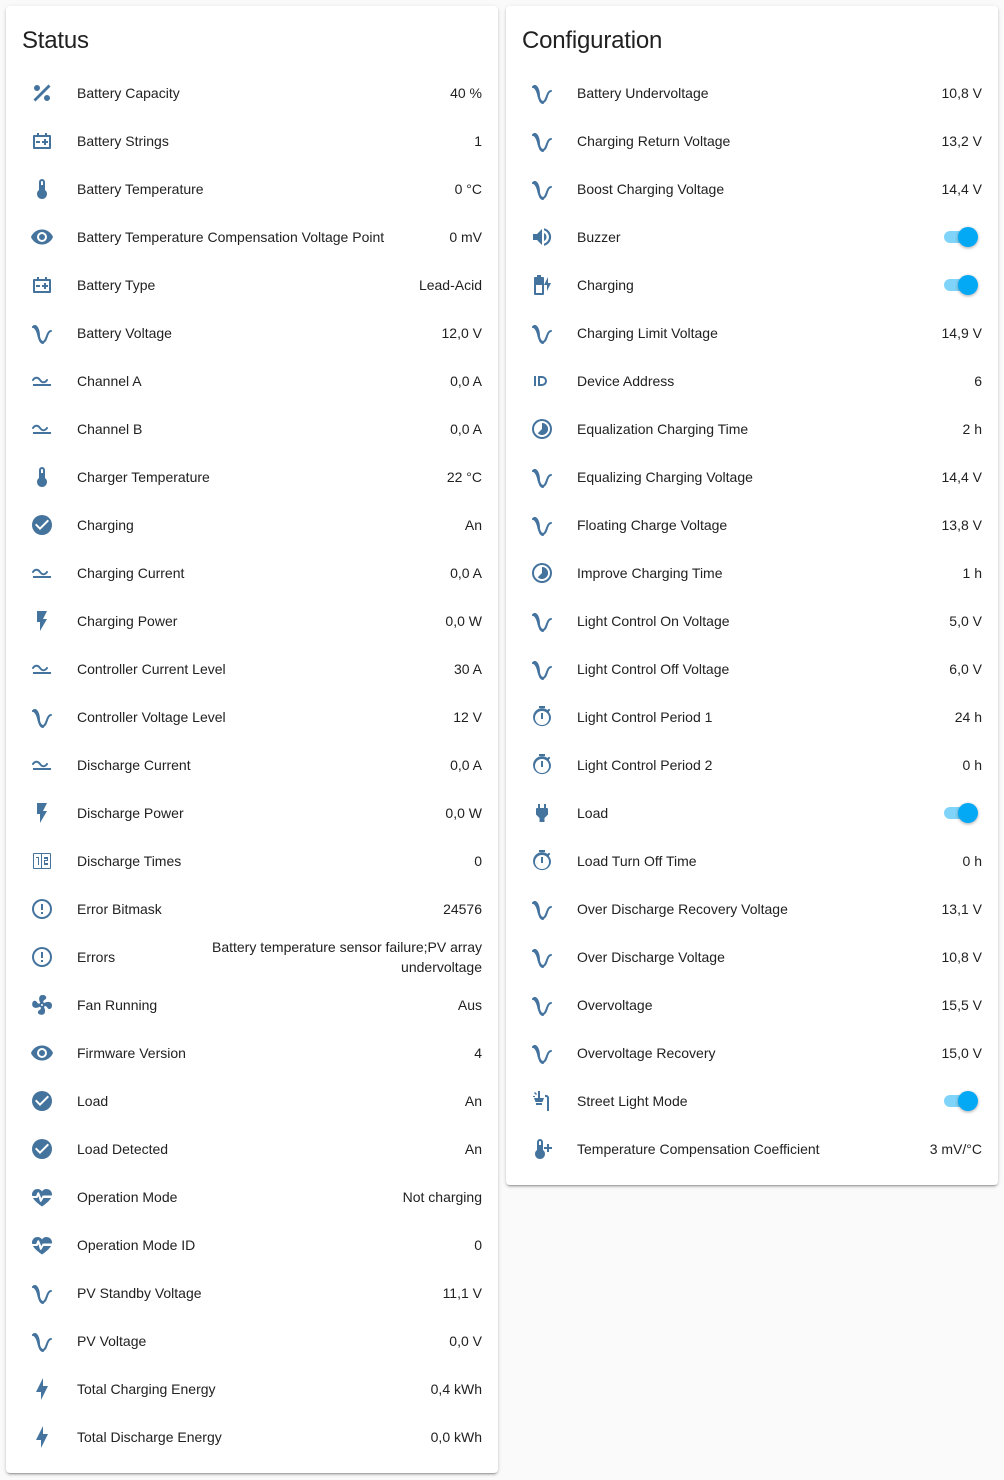 The height and width of the screenshot is (1480, 1004). I want to click on status-row-total-discharge-energy: Total Discharge Energy 0,0 kWh, so click(252, 1437).